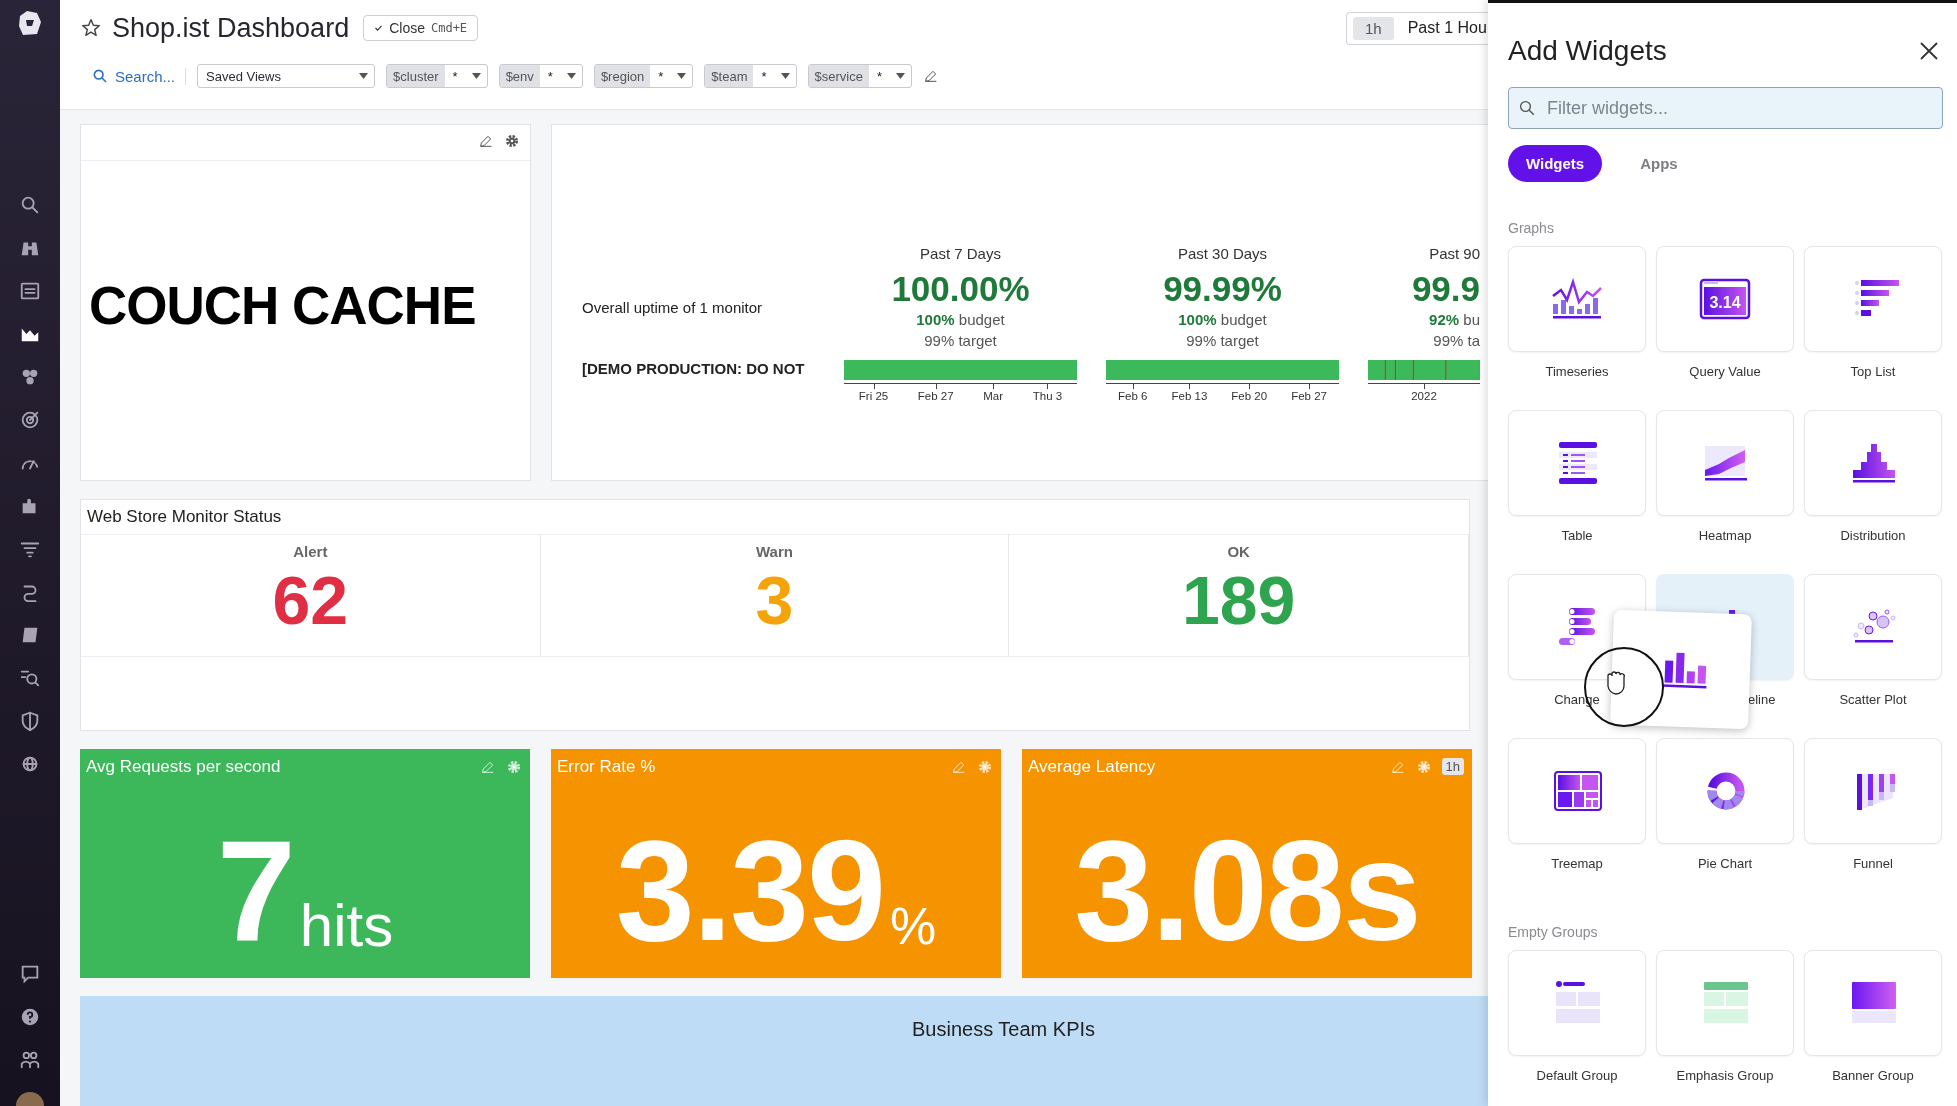 Image resolution: width=1957 pixels, height=1106 pixels. What do you see at coordinates (1725, 371) in the screenshot?
I see `widget-option-label: Query Value` at bounding box center [1725, 371].